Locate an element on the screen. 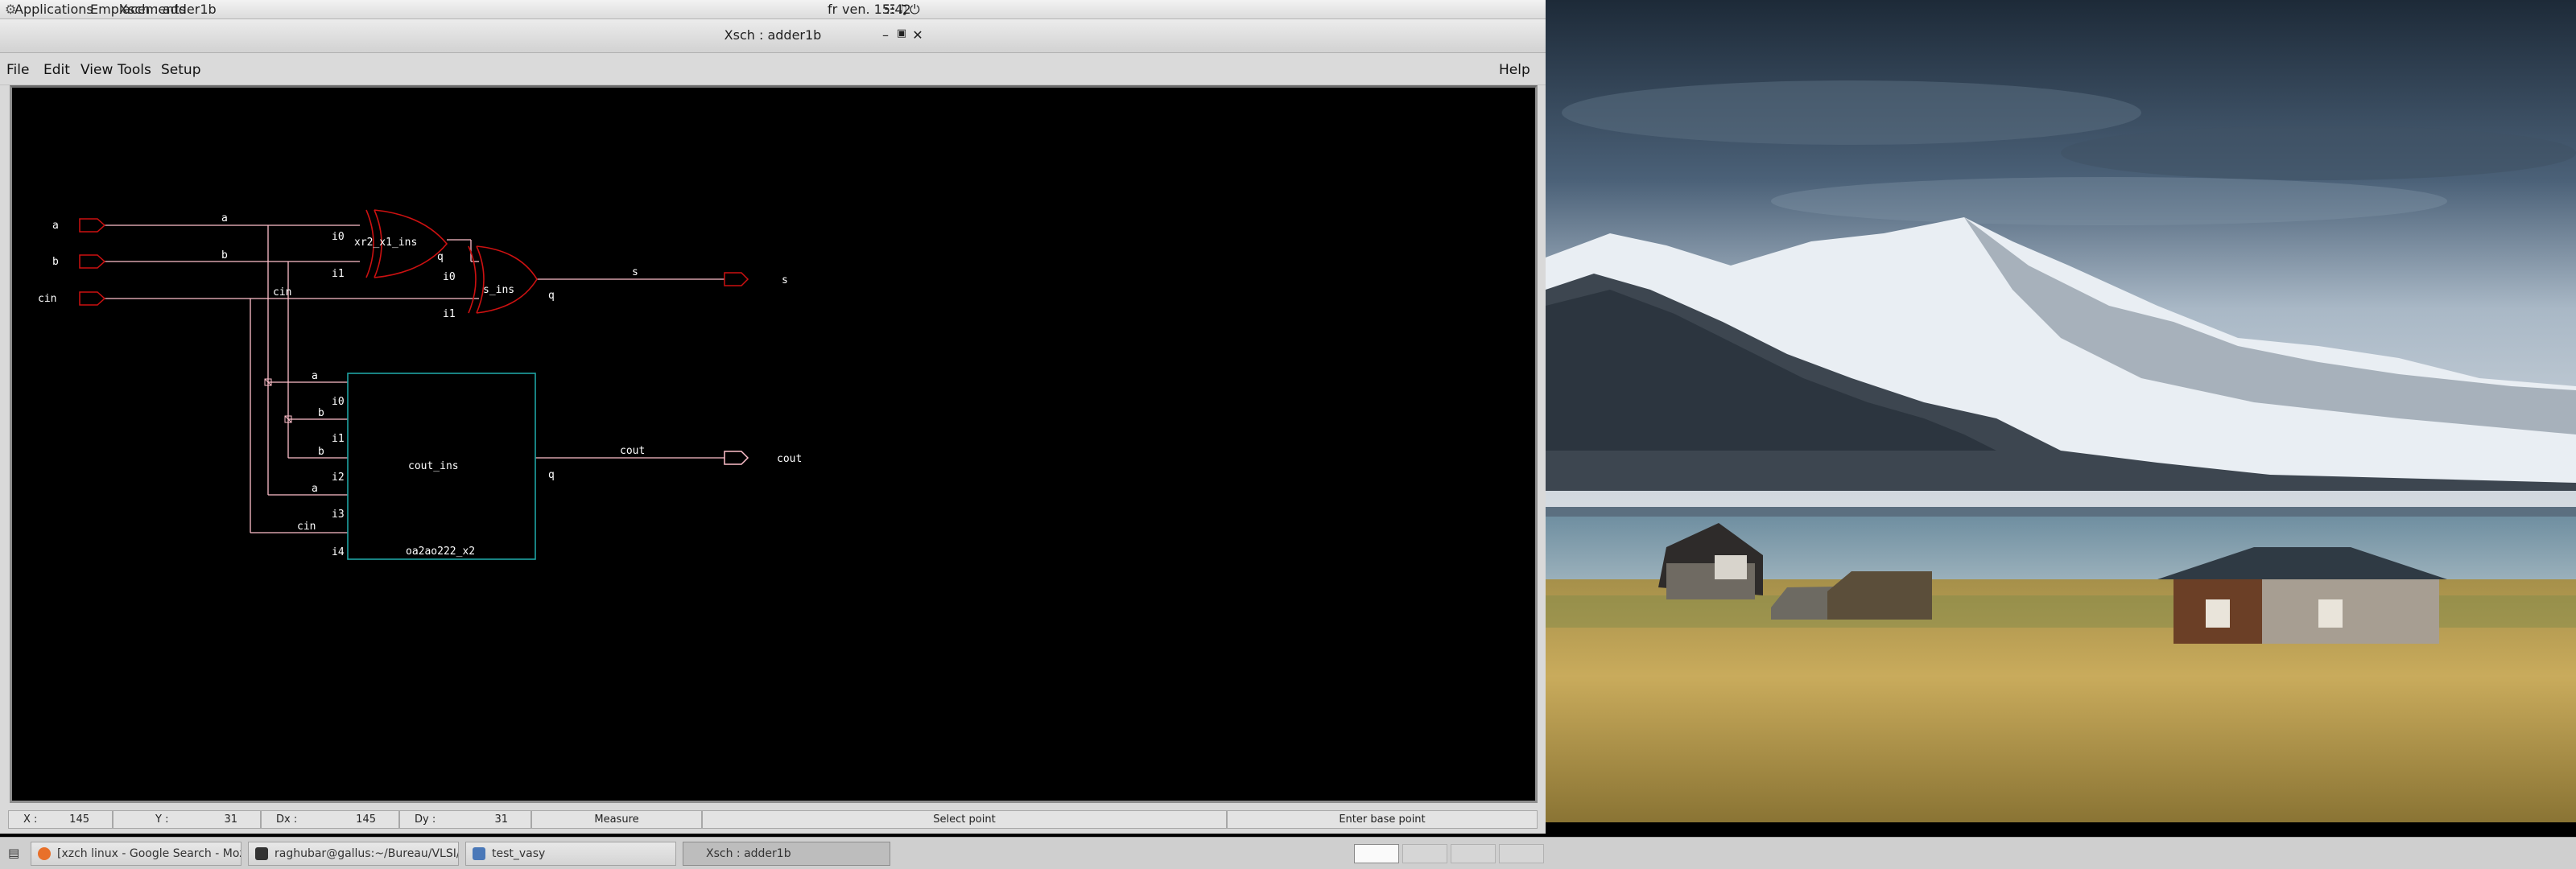  cout-pin-i2: i2 is located at coordinates (338, 478).